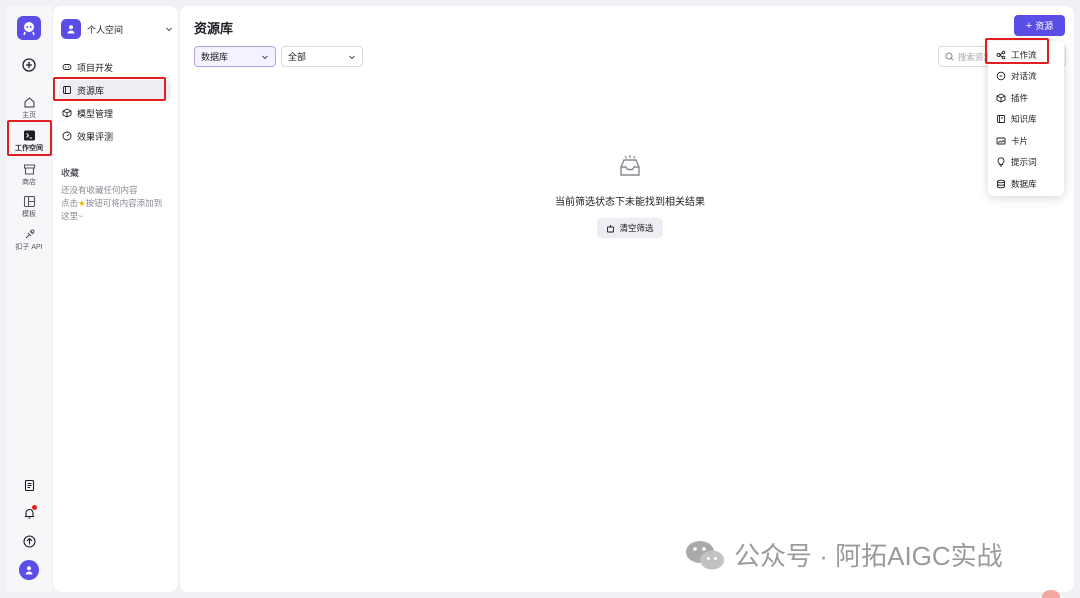 Image resolution: width=1080 pixels, height=598 pixels. I want to click on sidebar-item-label: 模型管理, so click(95, 113).